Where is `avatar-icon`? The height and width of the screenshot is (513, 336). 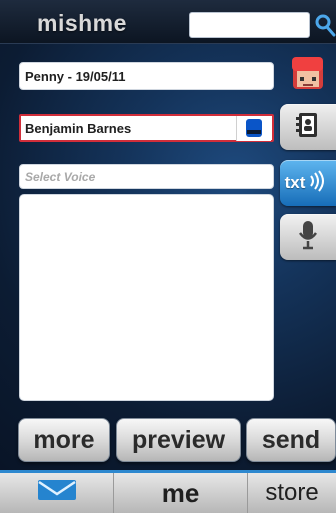 avatar-icon is located at coordinates (308, 75).